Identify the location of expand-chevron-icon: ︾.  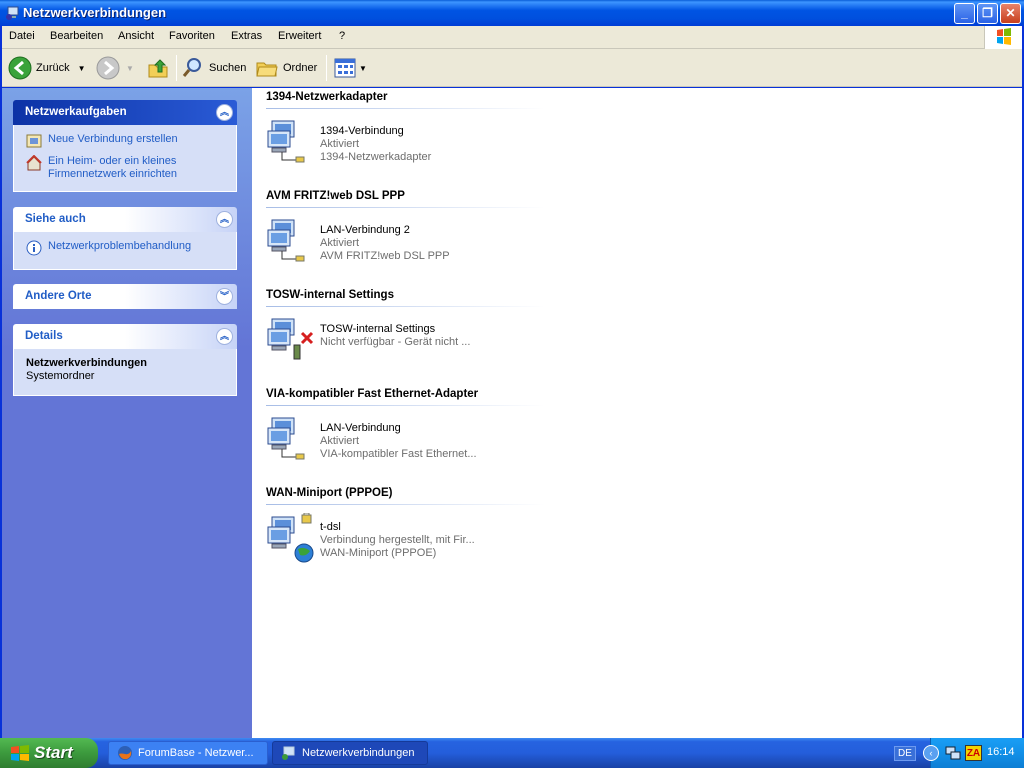
(224, 296).